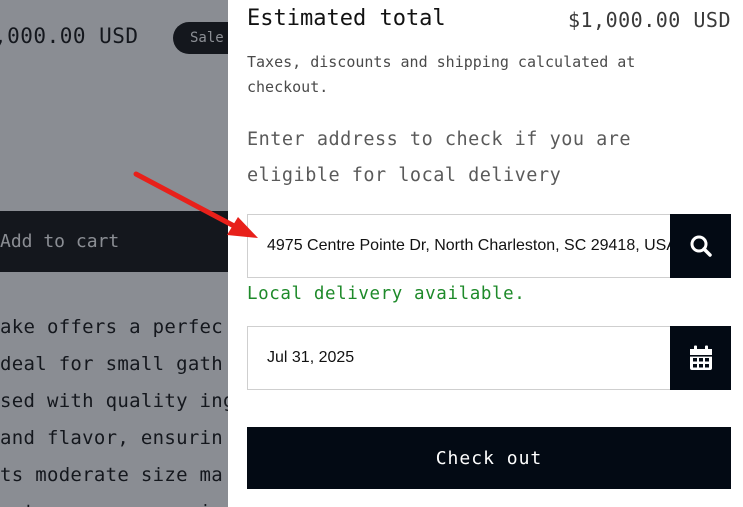 This screenshot has width=743, height=507. I want to click on delivery-status: Local delivery available., so click(386, 294).